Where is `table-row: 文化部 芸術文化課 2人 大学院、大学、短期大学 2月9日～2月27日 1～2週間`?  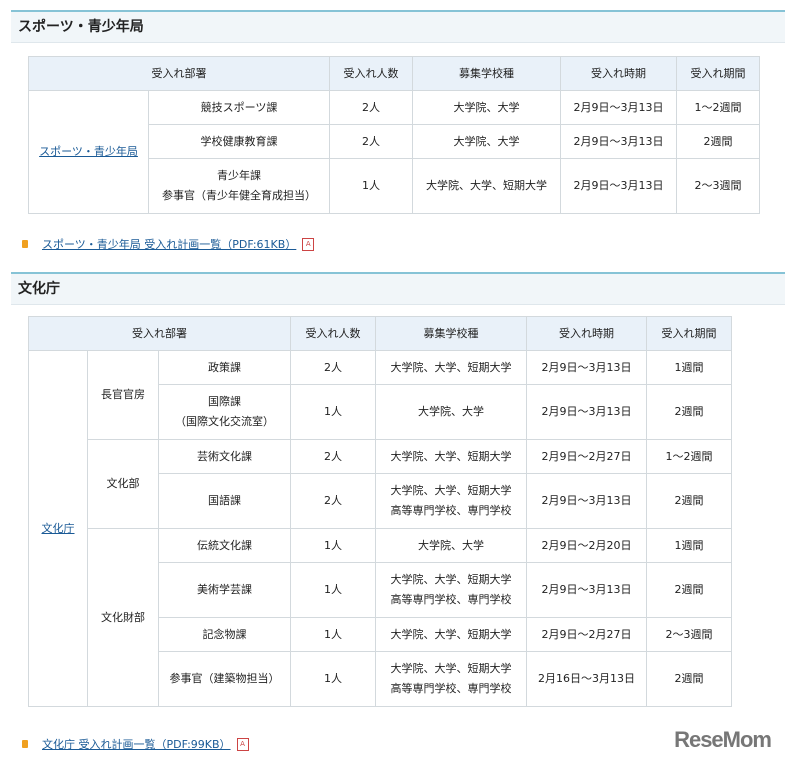
table-row: 文化部 芸術文化課 2人 大学院、大学、短期大学 2月9日～2月27日 1～2週間 is located at coordinates (381, 484).